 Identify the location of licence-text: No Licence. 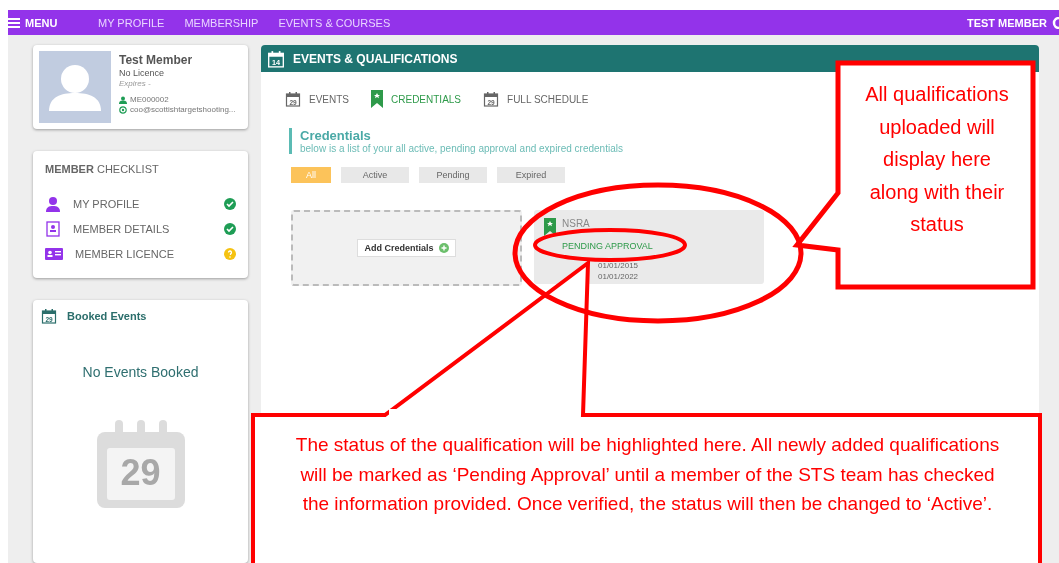
(142, 73).